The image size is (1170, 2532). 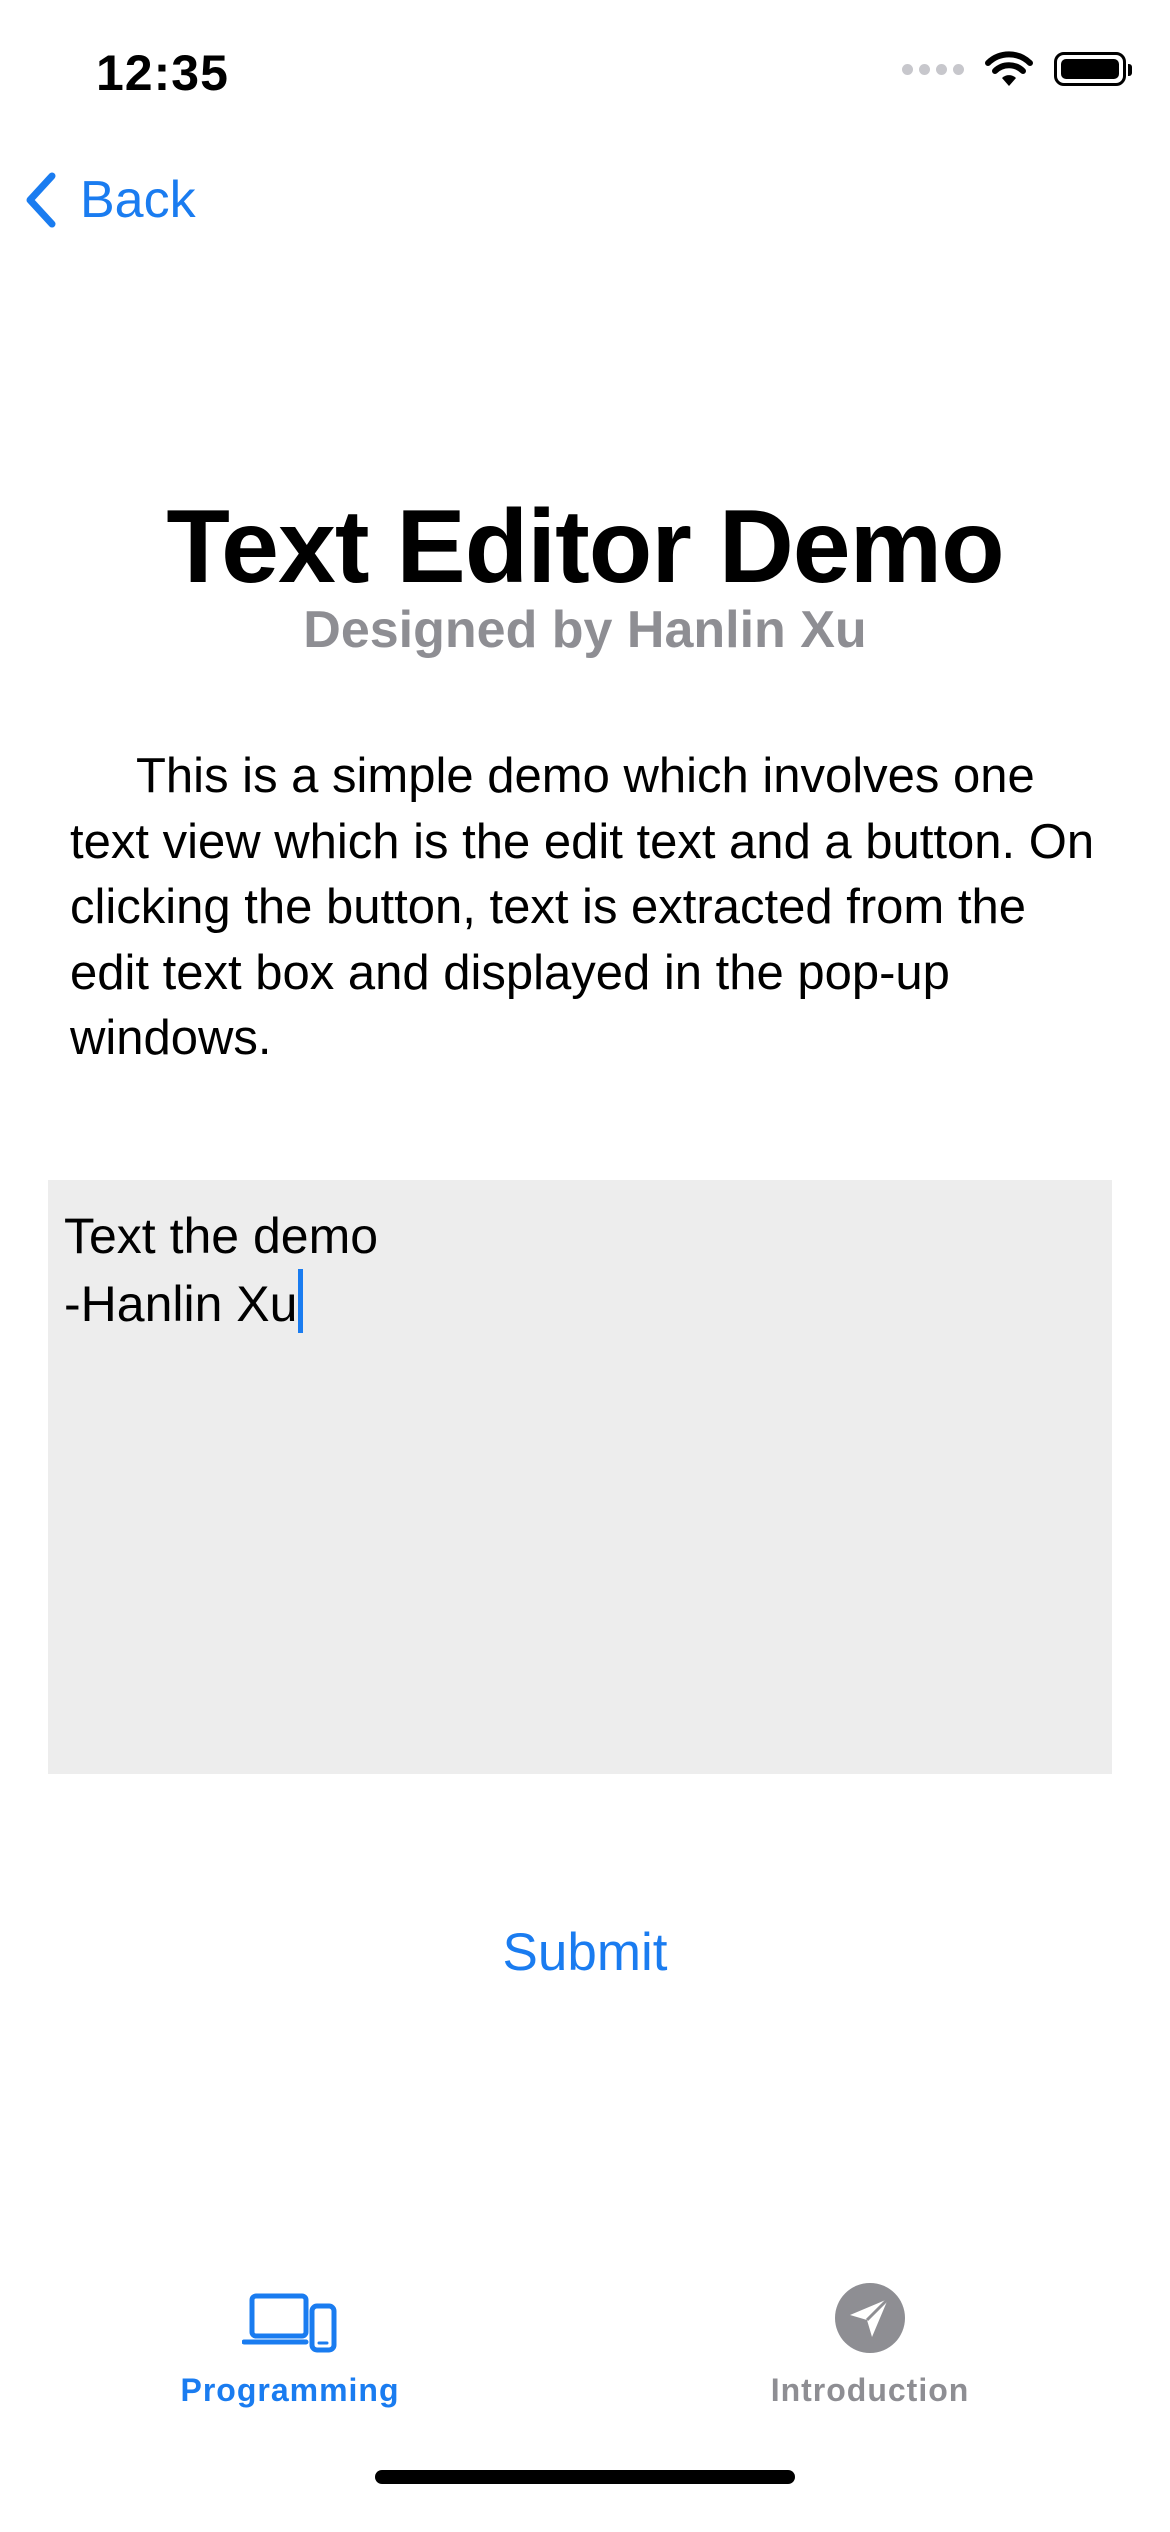 What do you see at coordinates (181, 1304) in the screenshot?
I see `editor-line: -Hanlin Xu` at bounding box center [181, 1304].